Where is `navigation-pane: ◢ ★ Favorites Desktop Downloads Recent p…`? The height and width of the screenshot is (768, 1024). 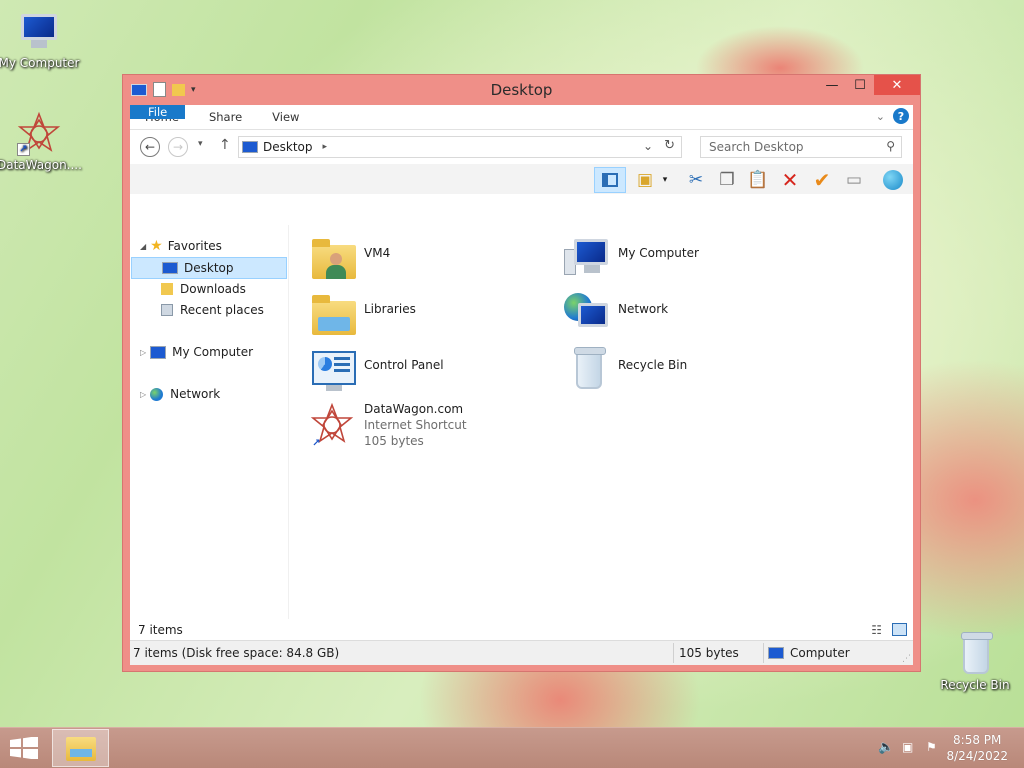 navigation-pane: ◢ ★ Favorites Desktop Downloads Recent p… is located at coordinates (209, 422).